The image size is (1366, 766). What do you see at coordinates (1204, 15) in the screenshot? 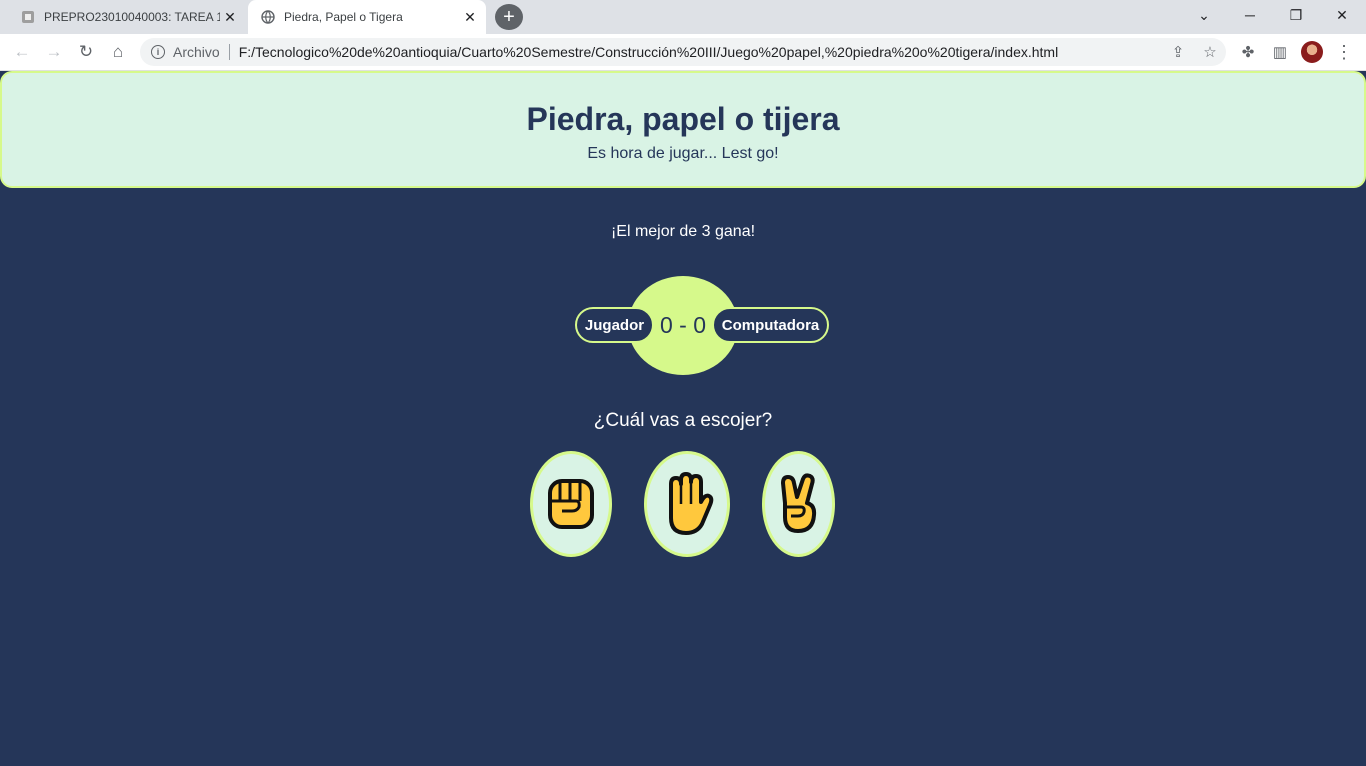
I see `tab-search-icon: ⌄` at bounding box center [1204, 15].